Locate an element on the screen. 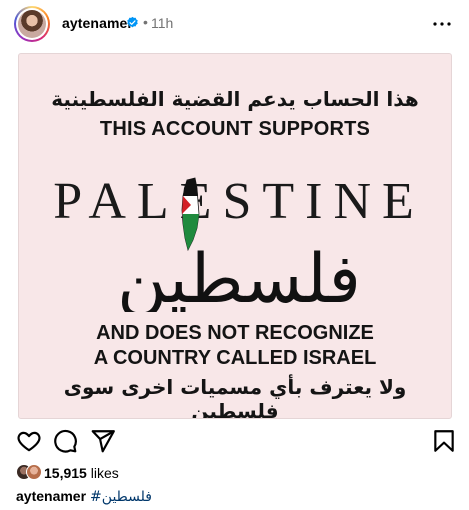  image-english-headline: THIS ACCOUNT SUPPORTS is located at coordinates (235, 129).